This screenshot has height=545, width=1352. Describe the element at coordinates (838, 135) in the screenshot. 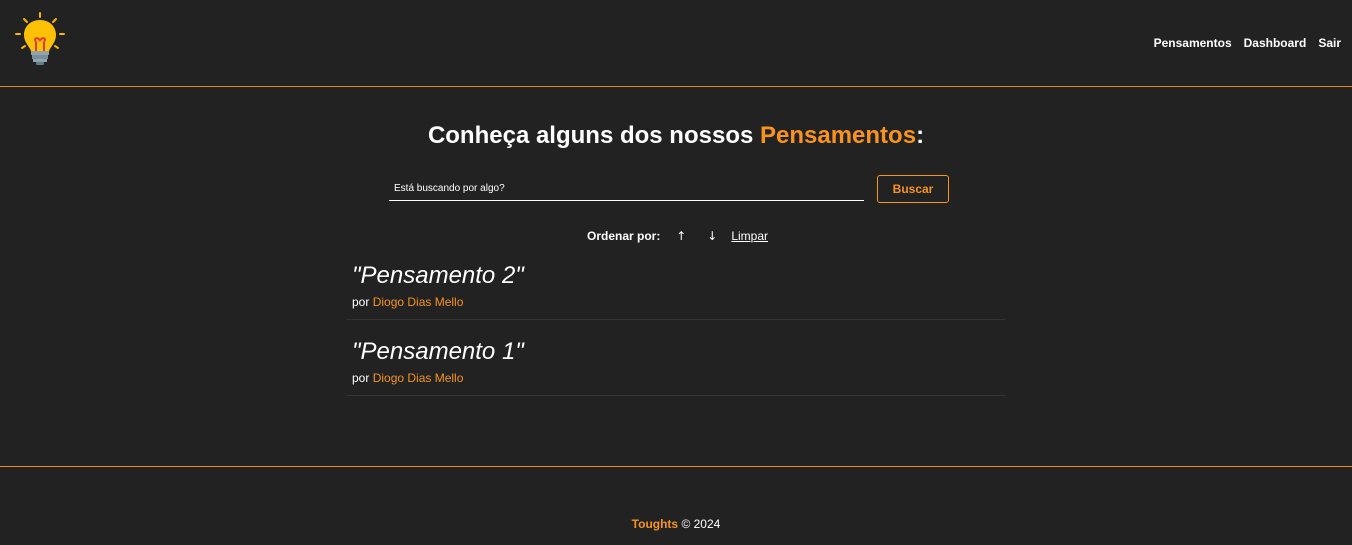

I see `page-title-accent: Pensamentos` at that location.